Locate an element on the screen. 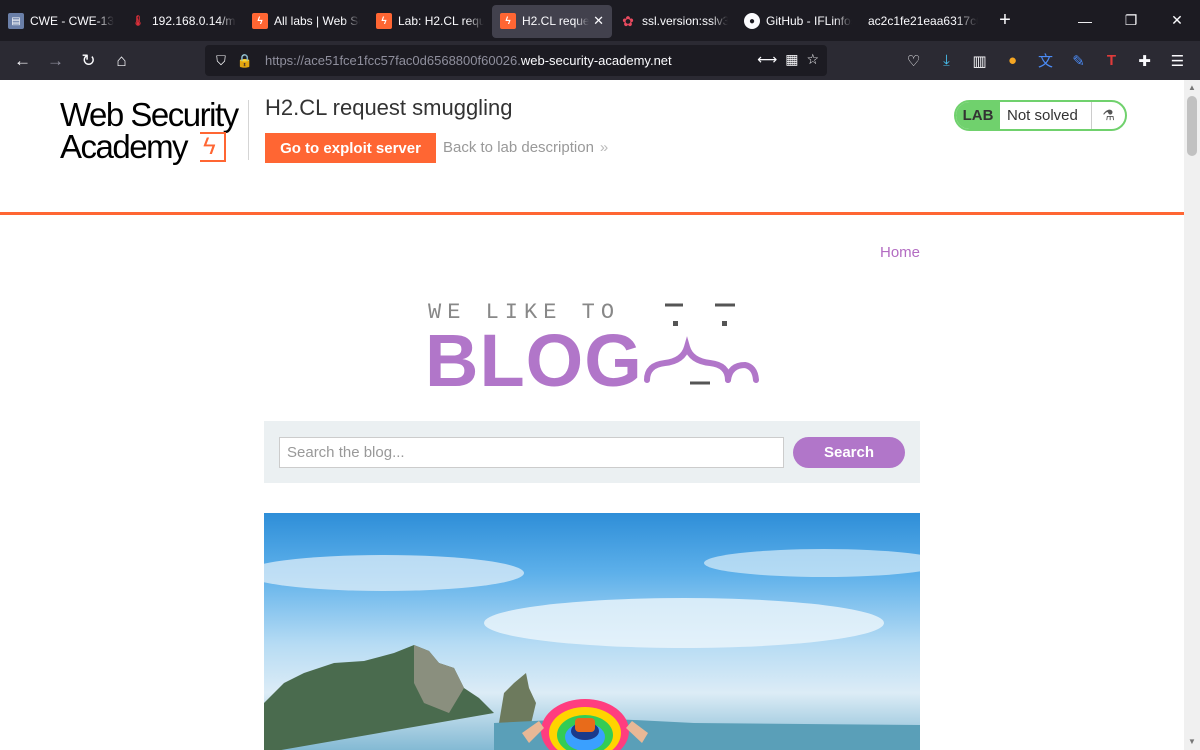 The width and height of the screenshot is (1200, 750). download-icon: ⤓ is located at coordinates (946, 61).